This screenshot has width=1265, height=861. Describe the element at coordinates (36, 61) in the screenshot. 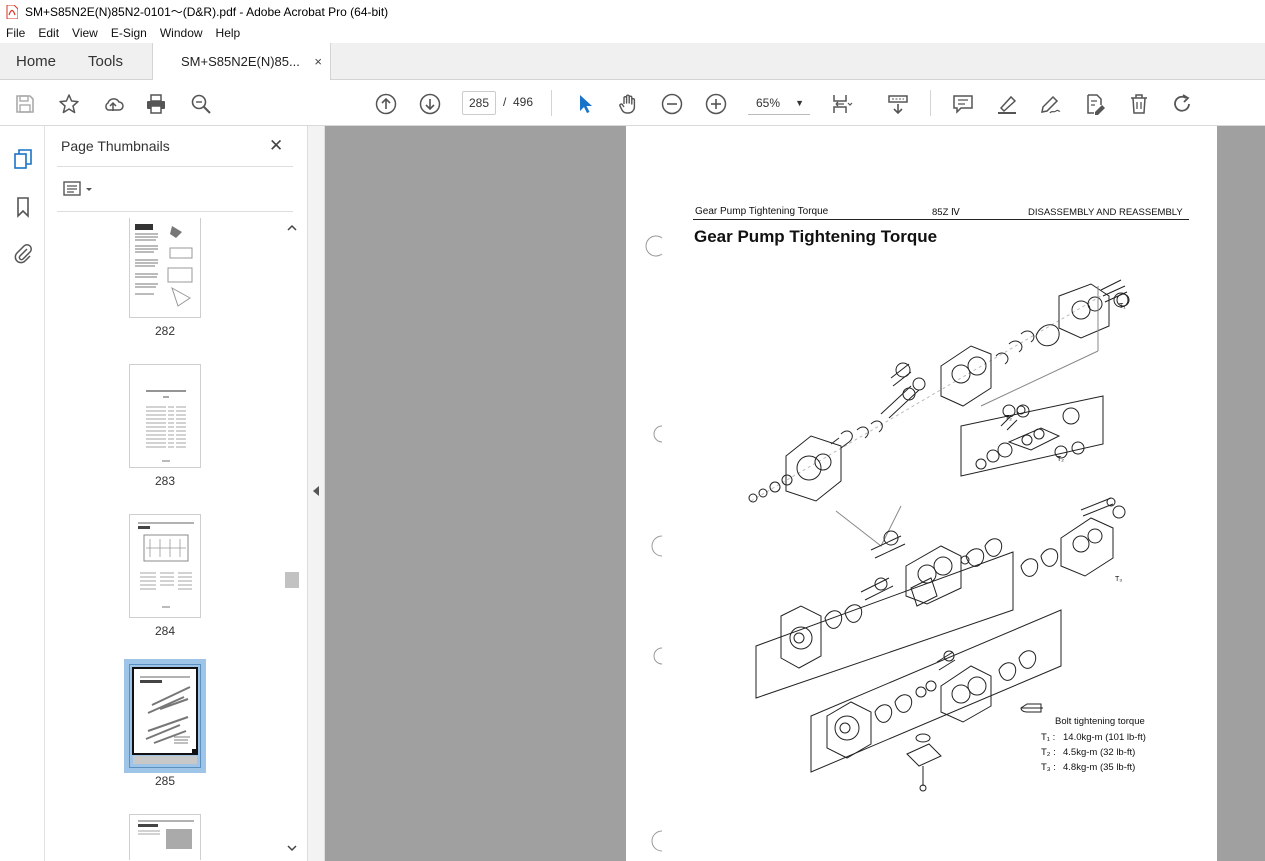

I see `tab-home: Home` at that location.